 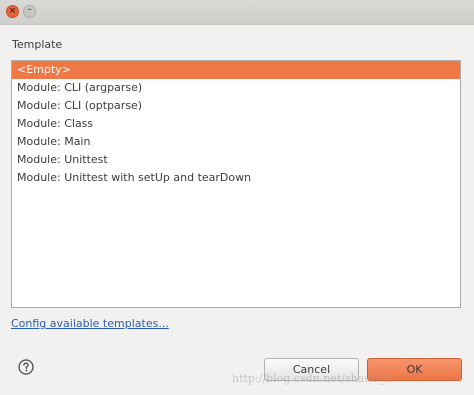 I want to click on list-item-main: Module: Main, so click(x=236, y=142).